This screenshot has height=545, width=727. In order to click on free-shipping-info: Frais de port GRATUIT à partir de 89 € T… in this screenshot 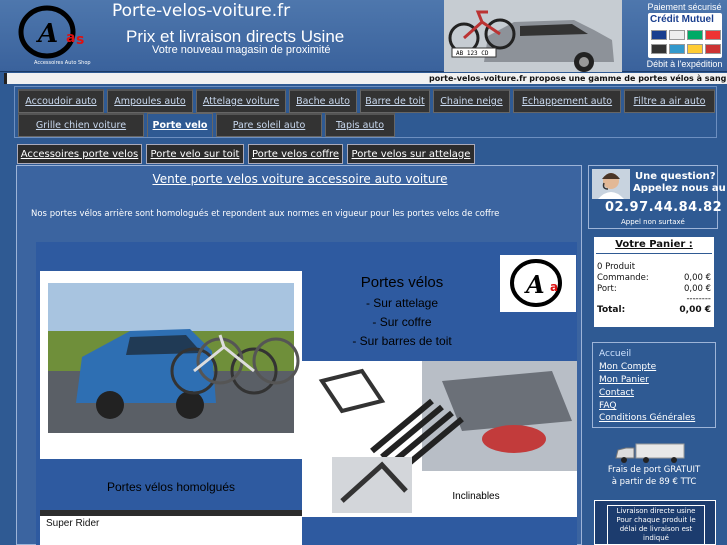, I will do `click(654, 464)`.